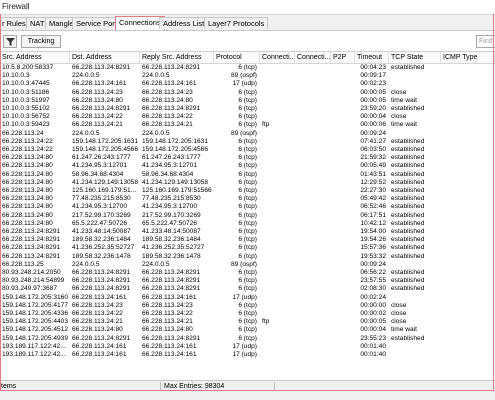 The height and width of the screenshot is (400, 495). I want to click on col-src-address: Src. Address, so click(35, 57).